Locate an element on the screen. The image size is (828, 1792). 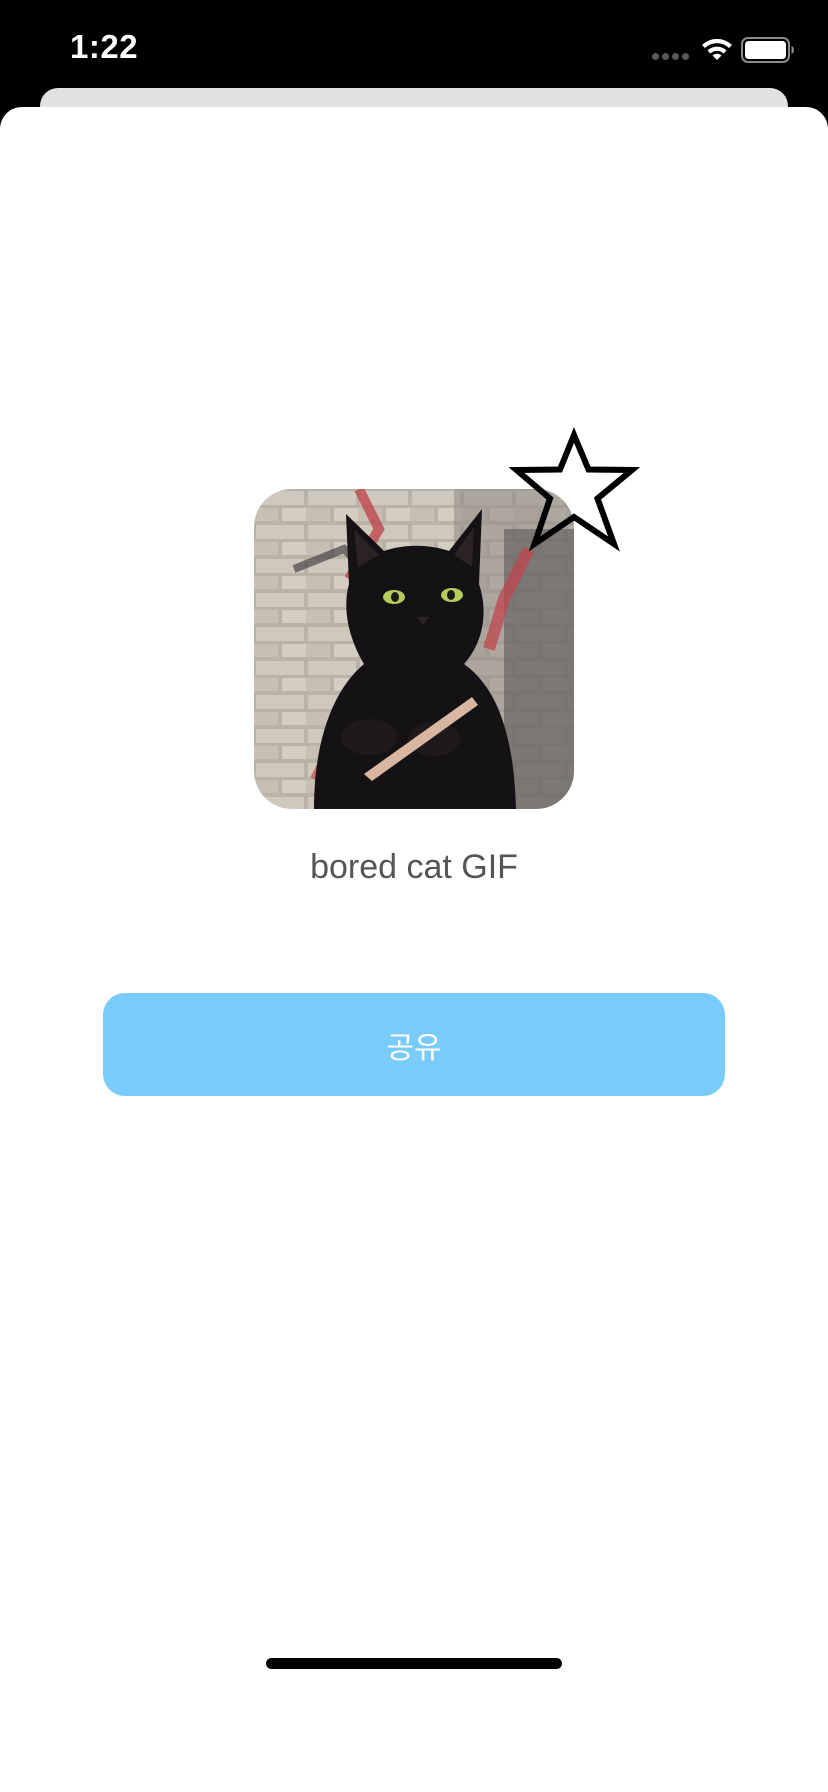
share-button: 공유 is located at coordinates (414, 1044).